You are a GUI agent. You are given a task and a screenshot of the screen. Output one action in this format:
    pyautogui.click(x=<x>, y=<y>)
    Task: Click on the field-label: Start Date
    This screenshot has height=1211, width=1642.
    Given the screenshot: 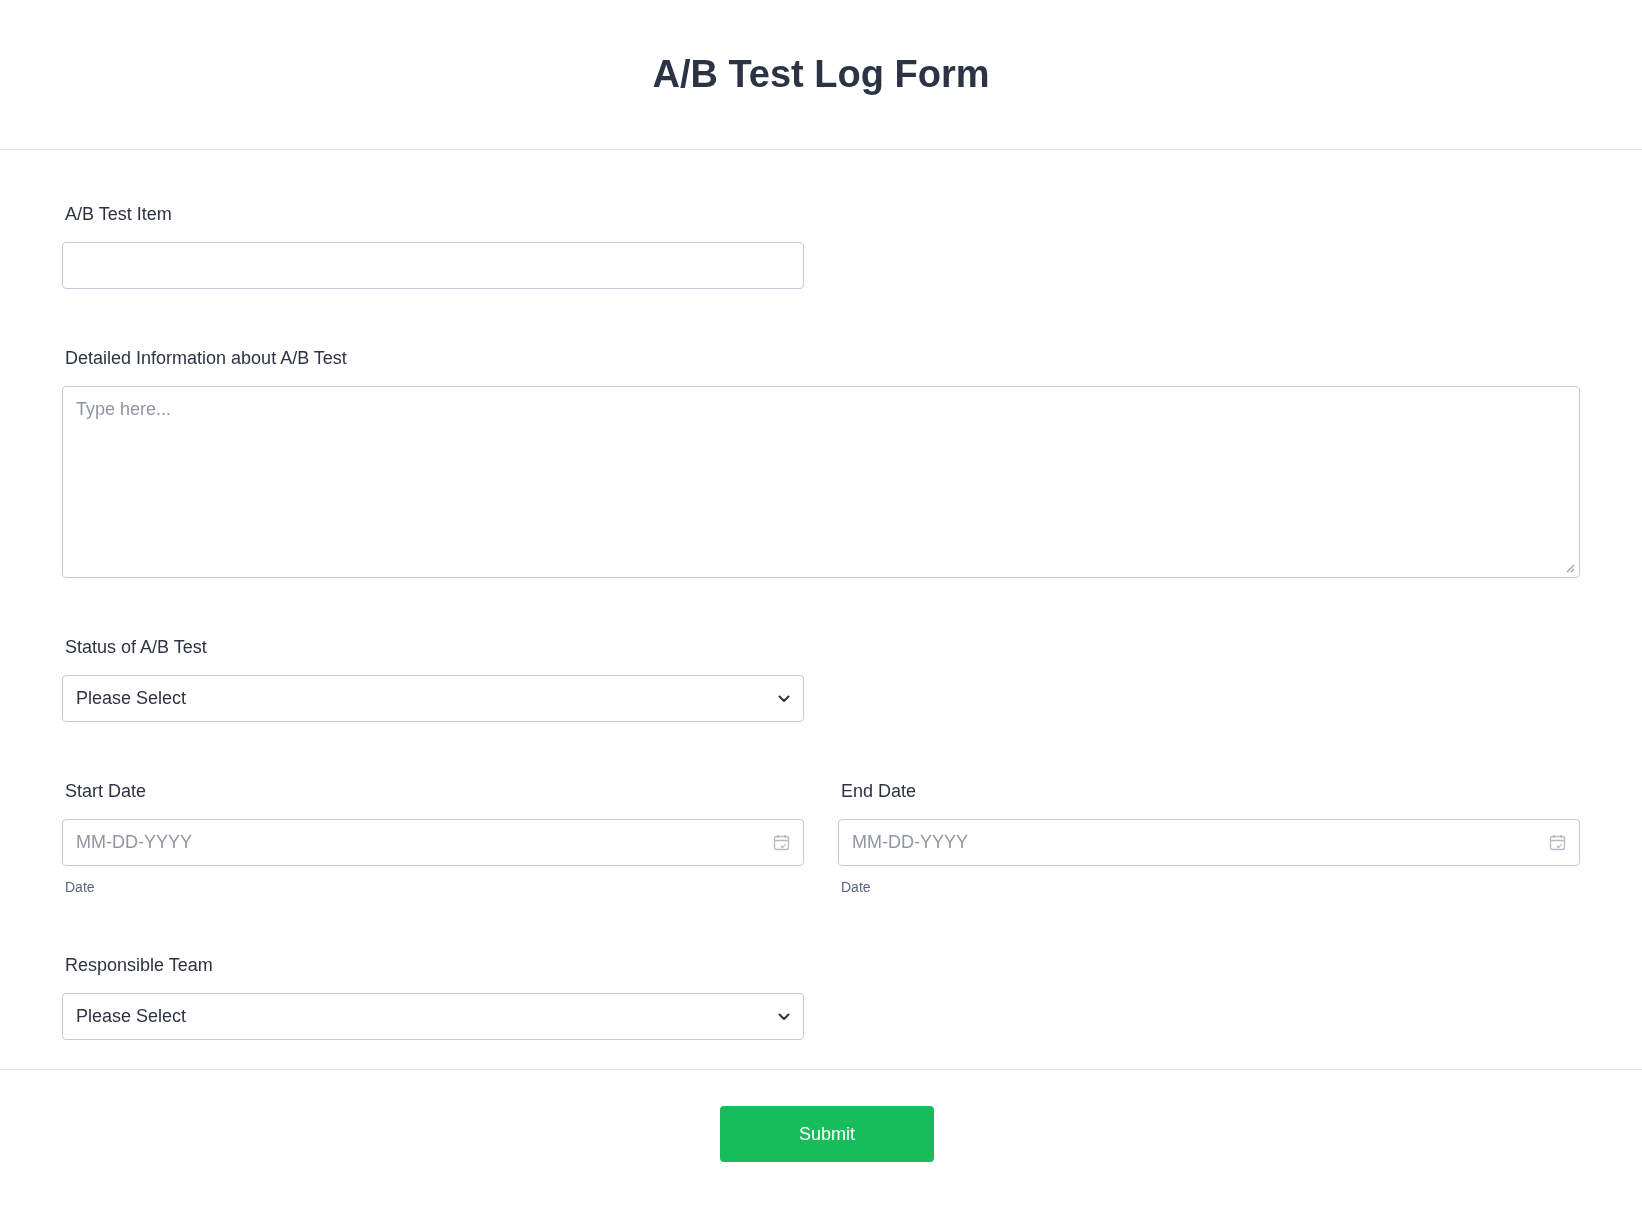 What is the action you would take?
    pyautogui.click(x=106, y=791)
    